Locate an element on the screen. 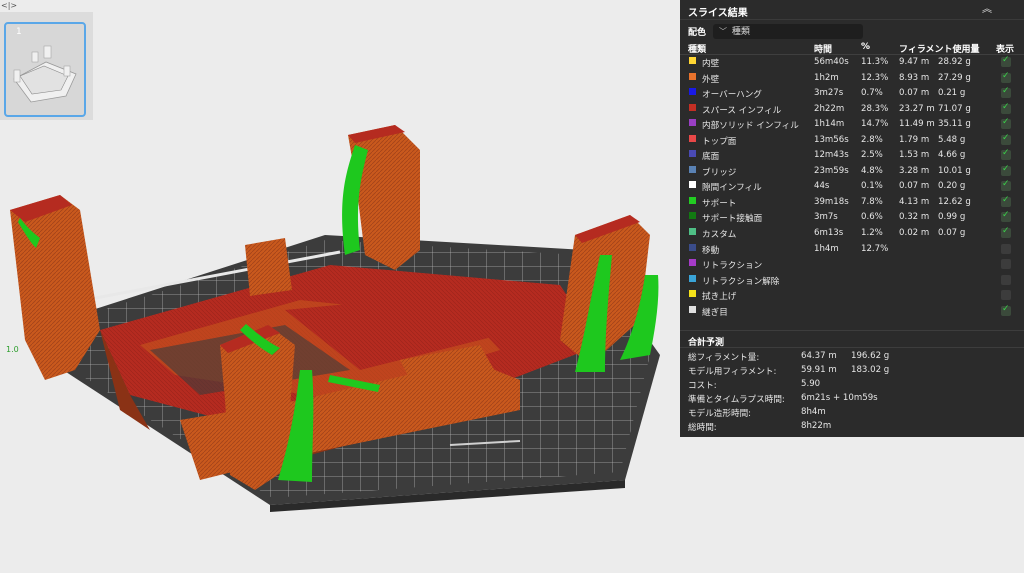  feature-weight: 71.07 g is located at coordinates (954, 108).